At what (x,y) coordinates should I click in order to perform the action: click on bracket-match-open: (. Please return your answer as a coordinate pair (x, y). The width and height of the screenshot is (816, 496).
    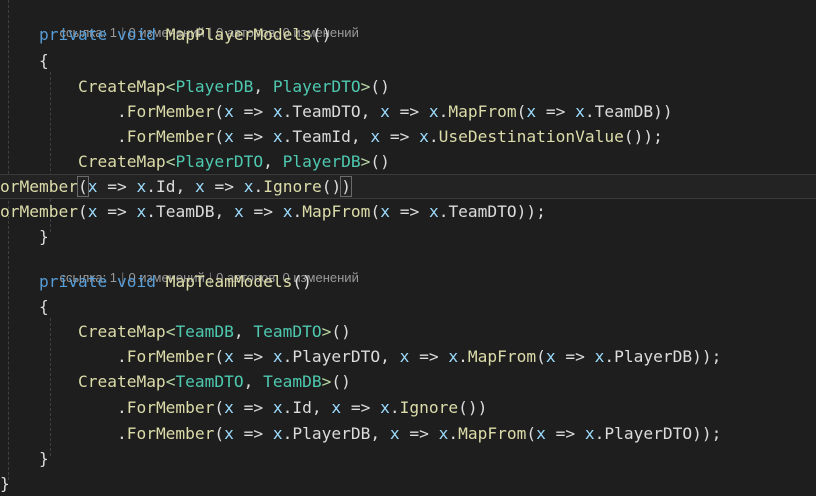
    Looking at the image, I should click on (82, 186).